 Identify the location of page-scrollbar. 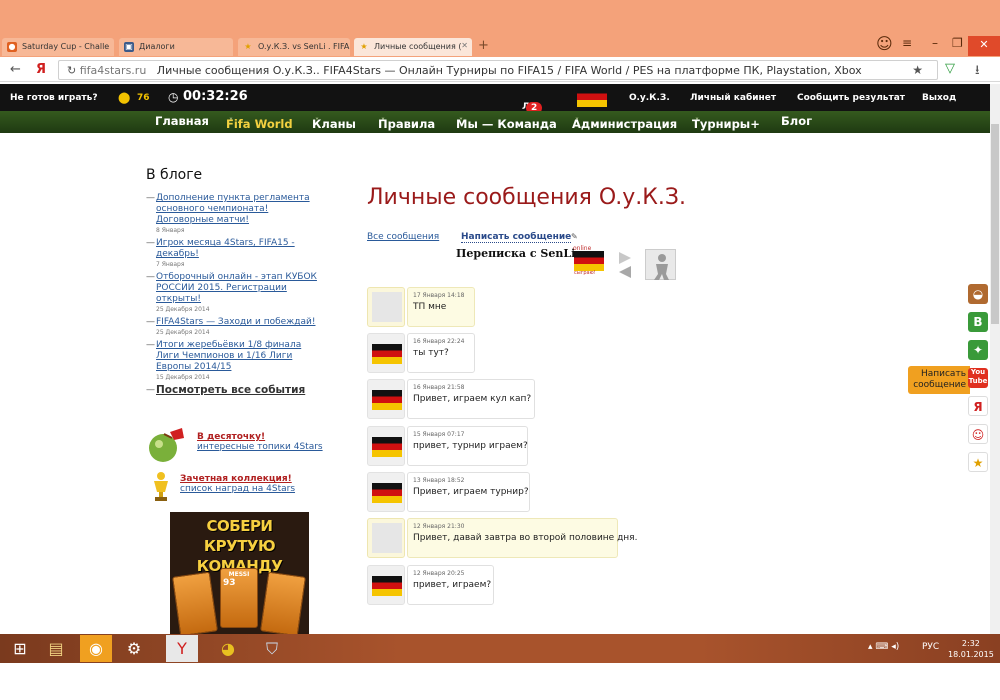
(995, 359).